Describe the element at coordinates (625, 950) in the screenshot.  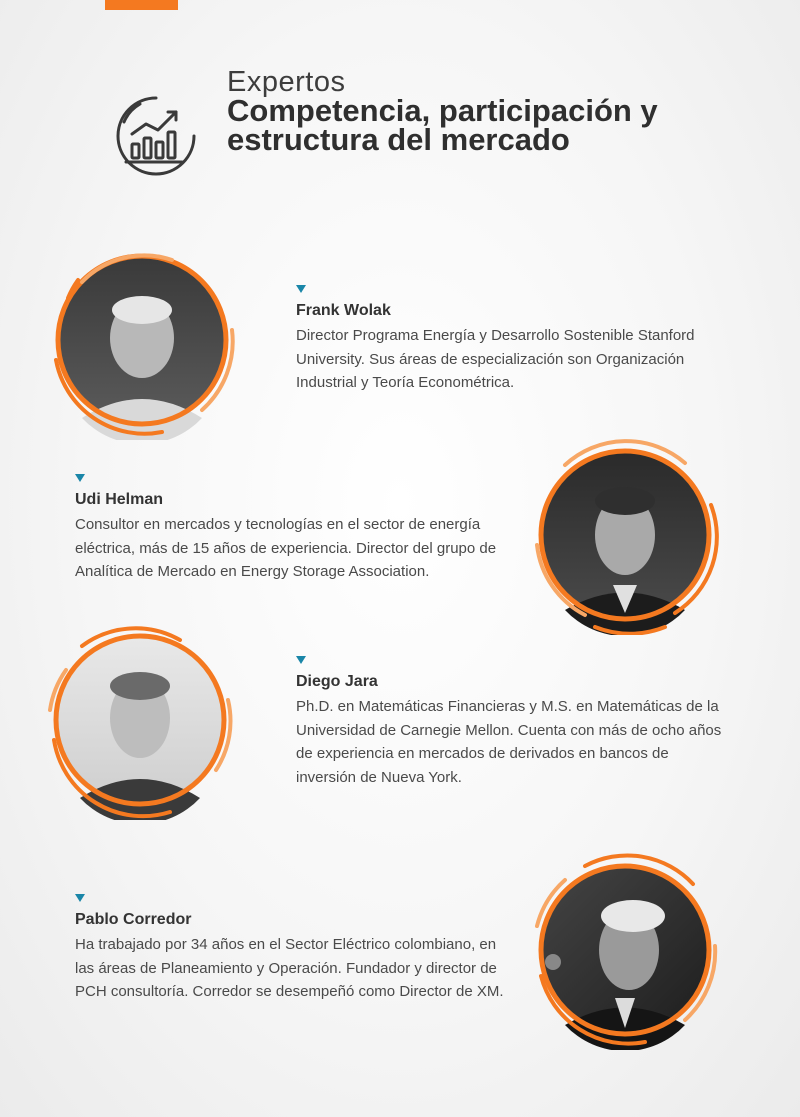
I see `portrait-pablo-corredor` at that location.